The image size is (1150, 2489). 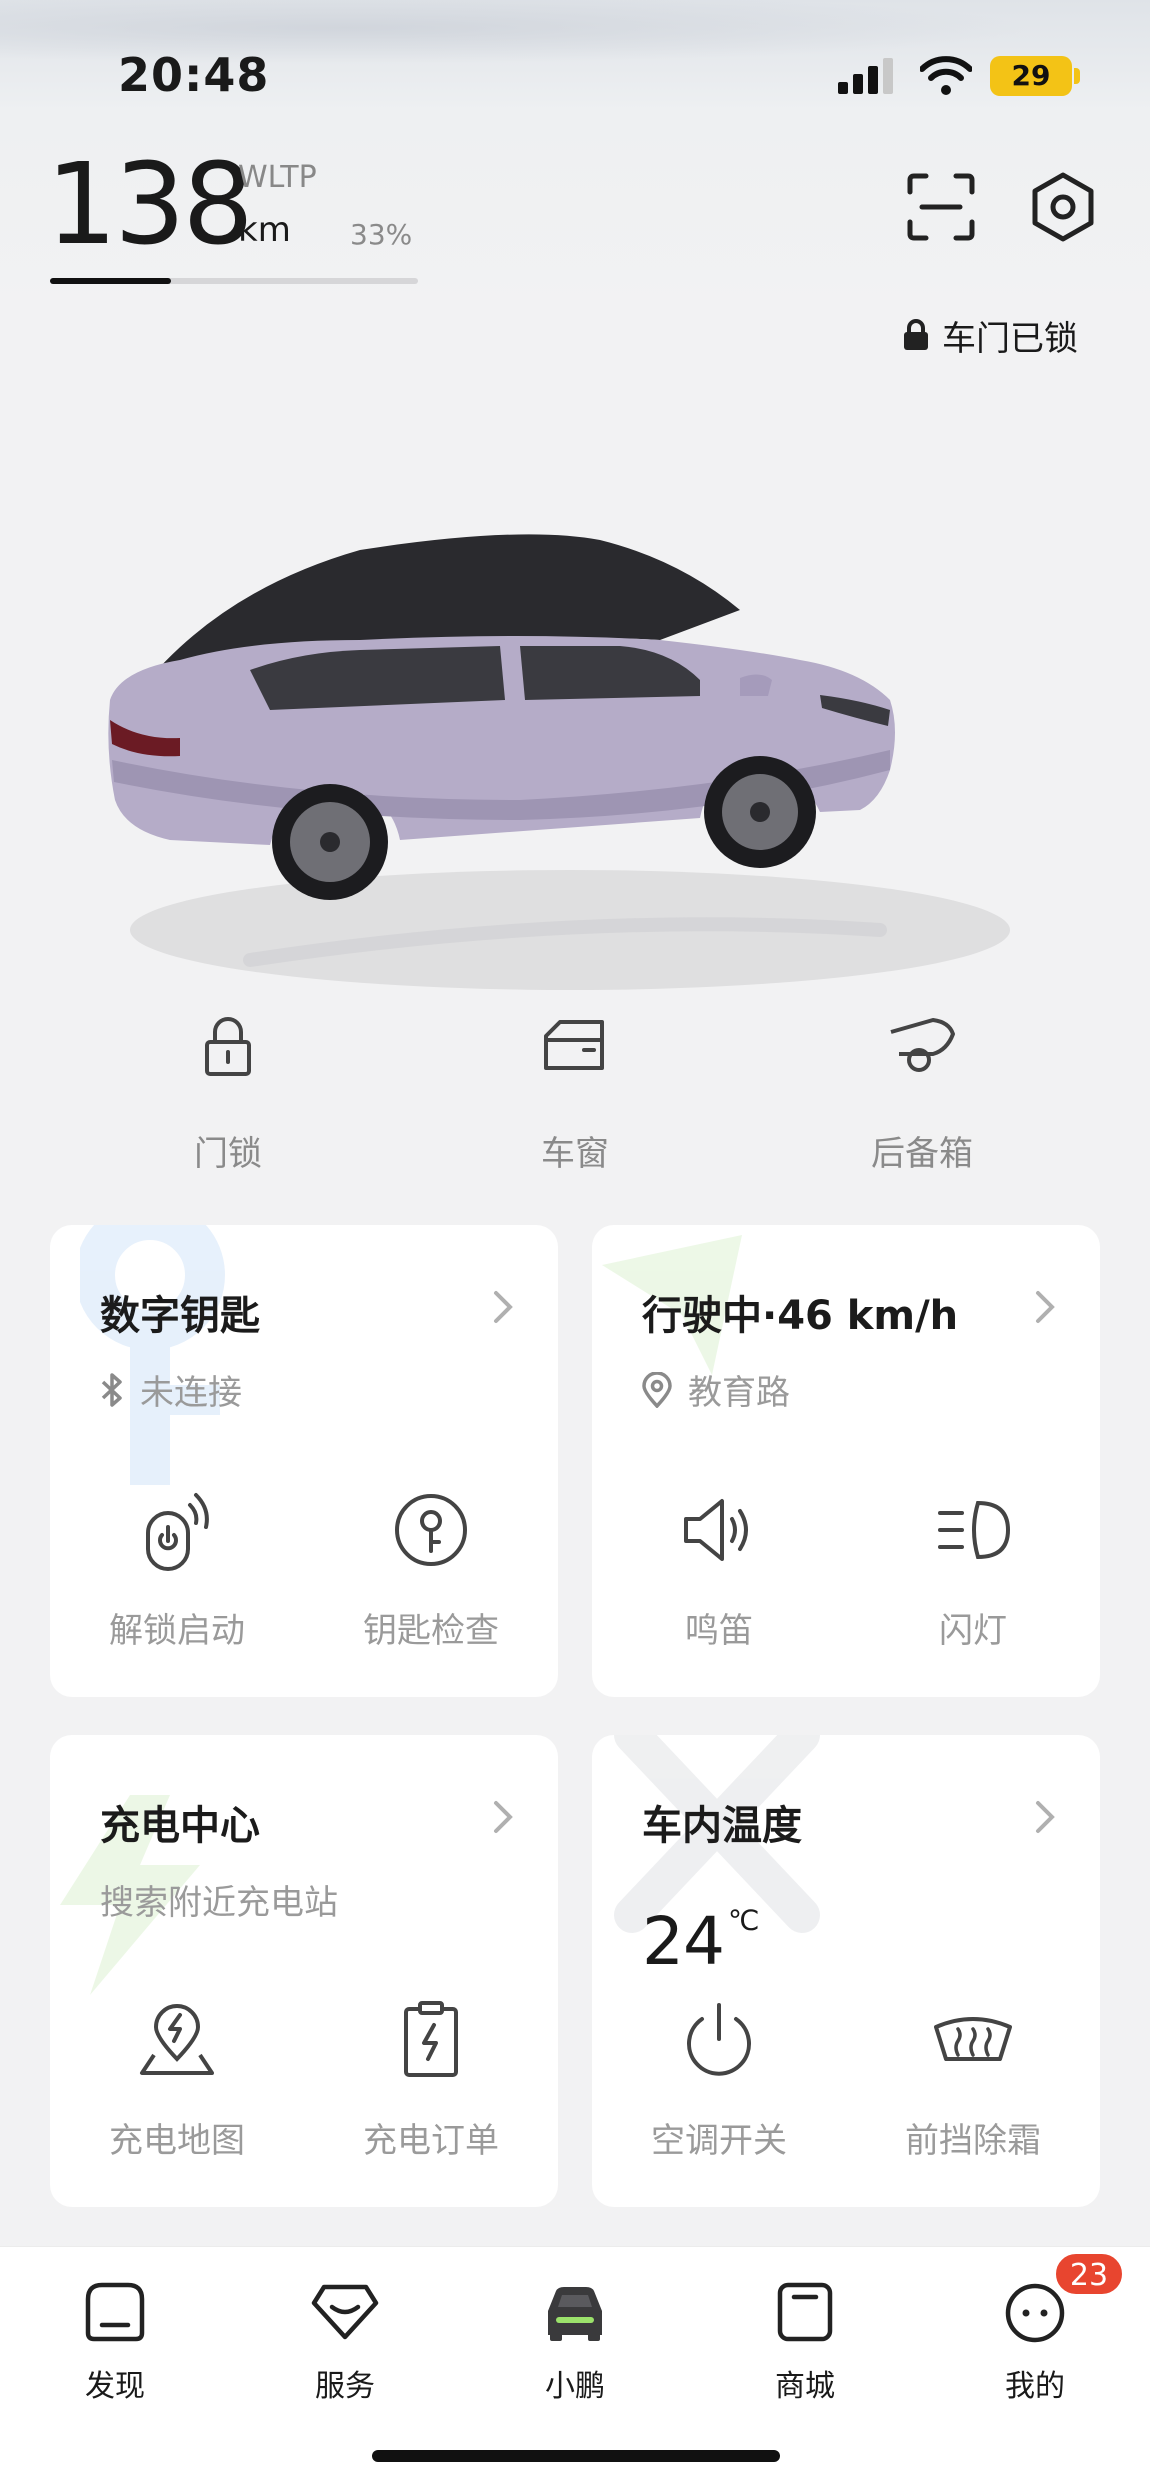 I want to click on quick-control-label: 后备箱, so click(x=922, y=1154).